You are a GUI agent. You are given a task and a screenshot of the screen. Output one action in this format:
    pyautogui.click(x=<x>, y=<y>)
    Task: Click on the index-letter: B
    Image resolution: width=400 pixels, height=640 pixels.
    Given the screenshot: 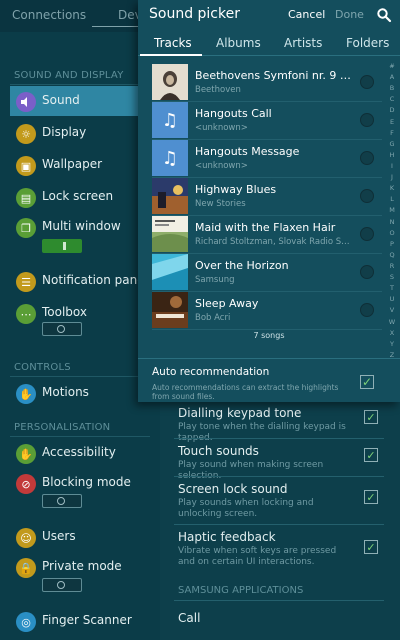 What is the action you would take?
    pyautogui.click(x=392, y=88)
    